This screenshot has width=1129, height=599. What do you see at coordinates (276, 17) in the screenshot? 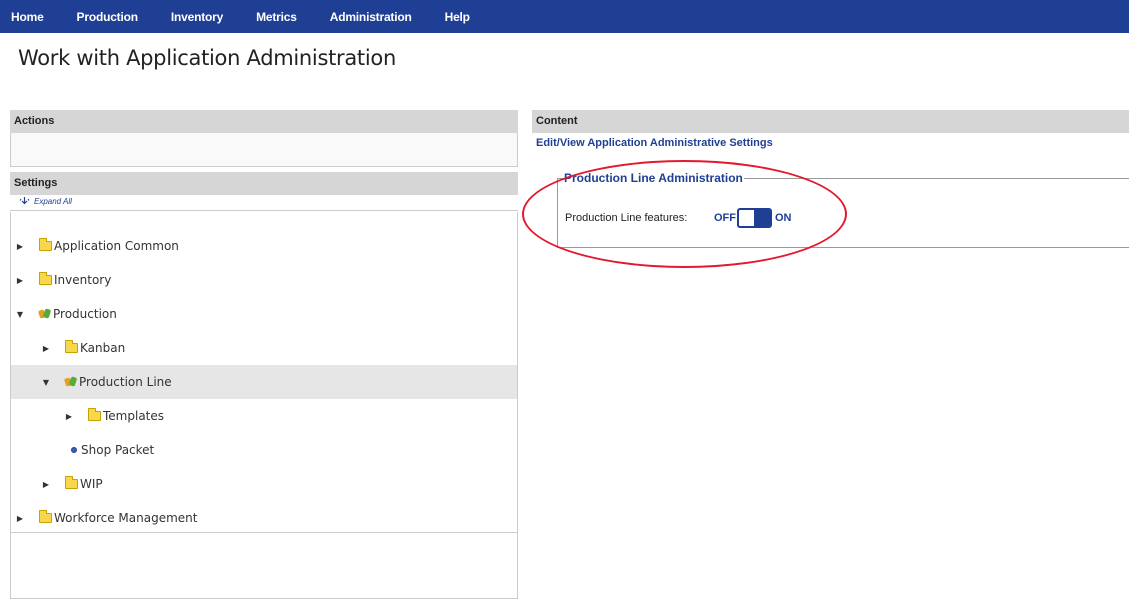
I see `nav-metrics: Metrics` at bounding box center [276, 17].